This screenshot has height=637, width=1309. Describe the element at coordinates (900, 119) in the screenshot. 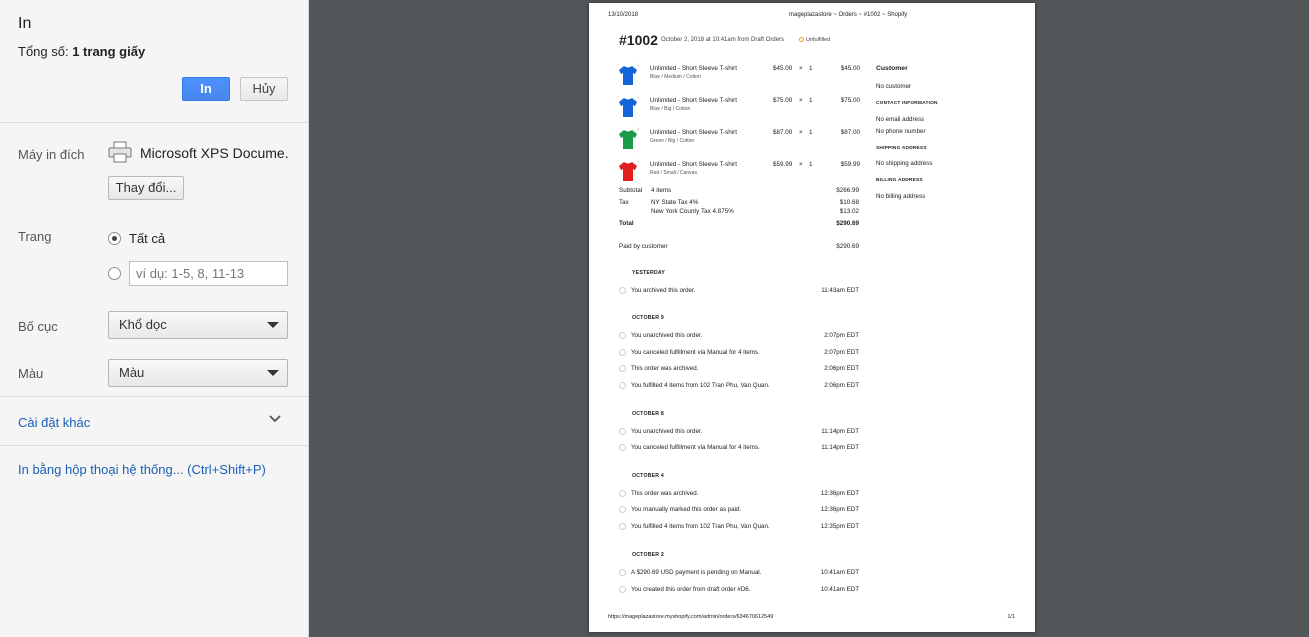

I see `customer-email: No email address` at that location.